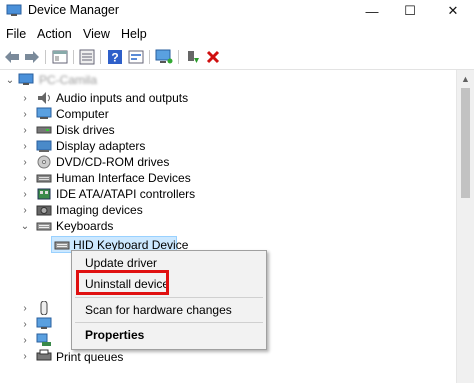 The height and width of the screenshot is (383, 474). I want to click on menu-action: Action, so click(54, 34).